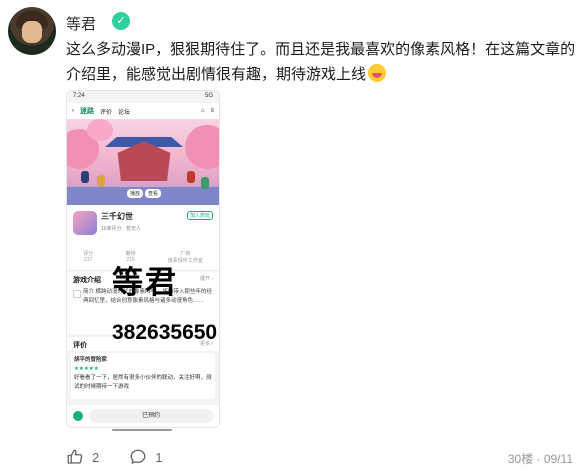  Describe the element at coordinates (377, 73) in the screenshot. I see `laughing-face-emoji-icon` at that location.